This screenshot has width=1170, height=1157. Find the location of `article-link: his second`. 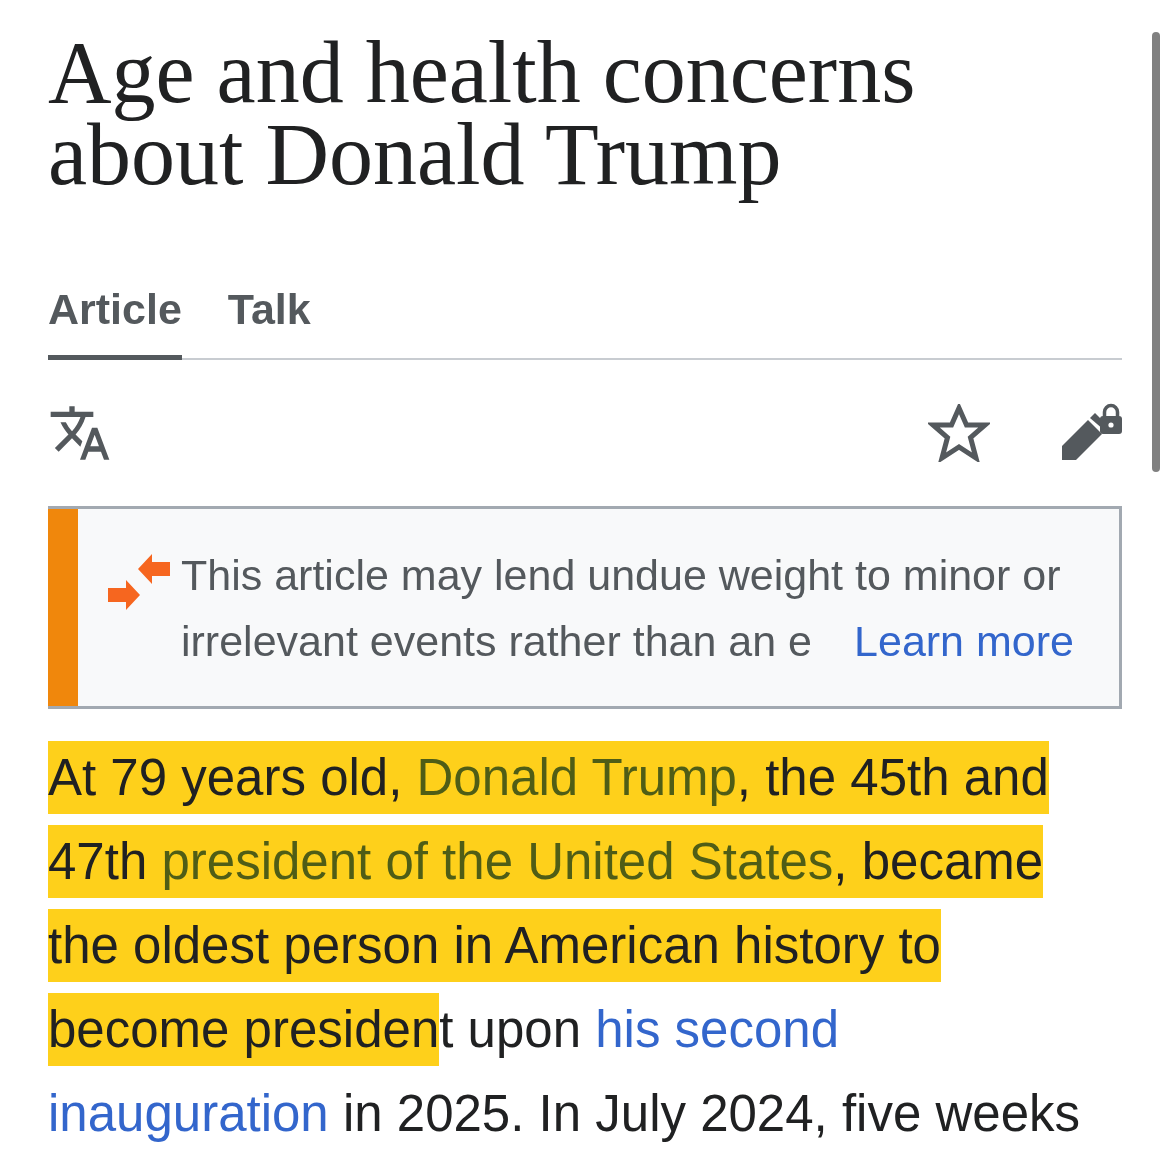

article-link: his second is located at coordinates (717, 1029).